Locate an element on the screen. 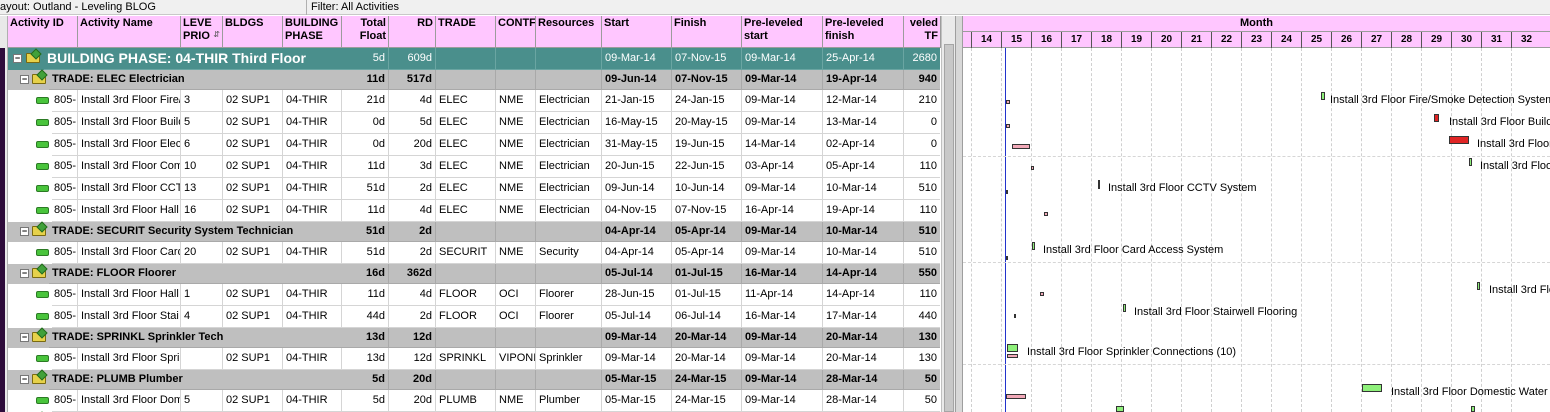 Image resolution: width=1550 pixels, height=412 pixels. cell-bldg: 02 SUP1 is located at coordinates (253, 317).